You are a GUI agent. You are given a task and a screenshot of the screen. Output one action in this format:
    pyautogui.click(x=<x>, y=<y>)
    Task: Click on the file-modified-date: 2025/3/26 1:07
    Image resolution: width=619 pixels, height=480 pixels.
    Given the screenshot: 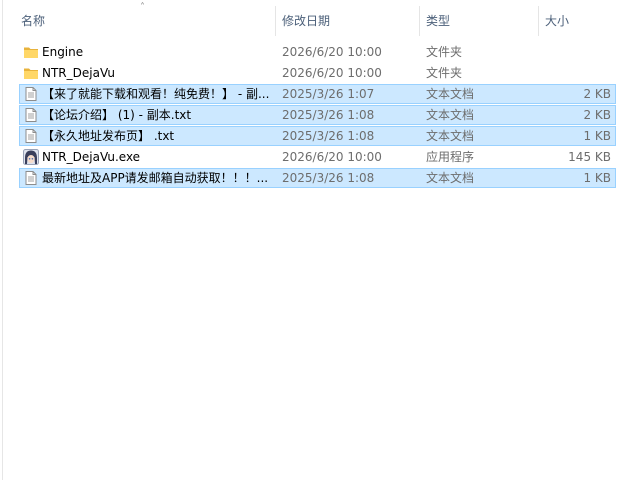 What is the action you would take?
    pyautogui.click(x=328, y=94)
    